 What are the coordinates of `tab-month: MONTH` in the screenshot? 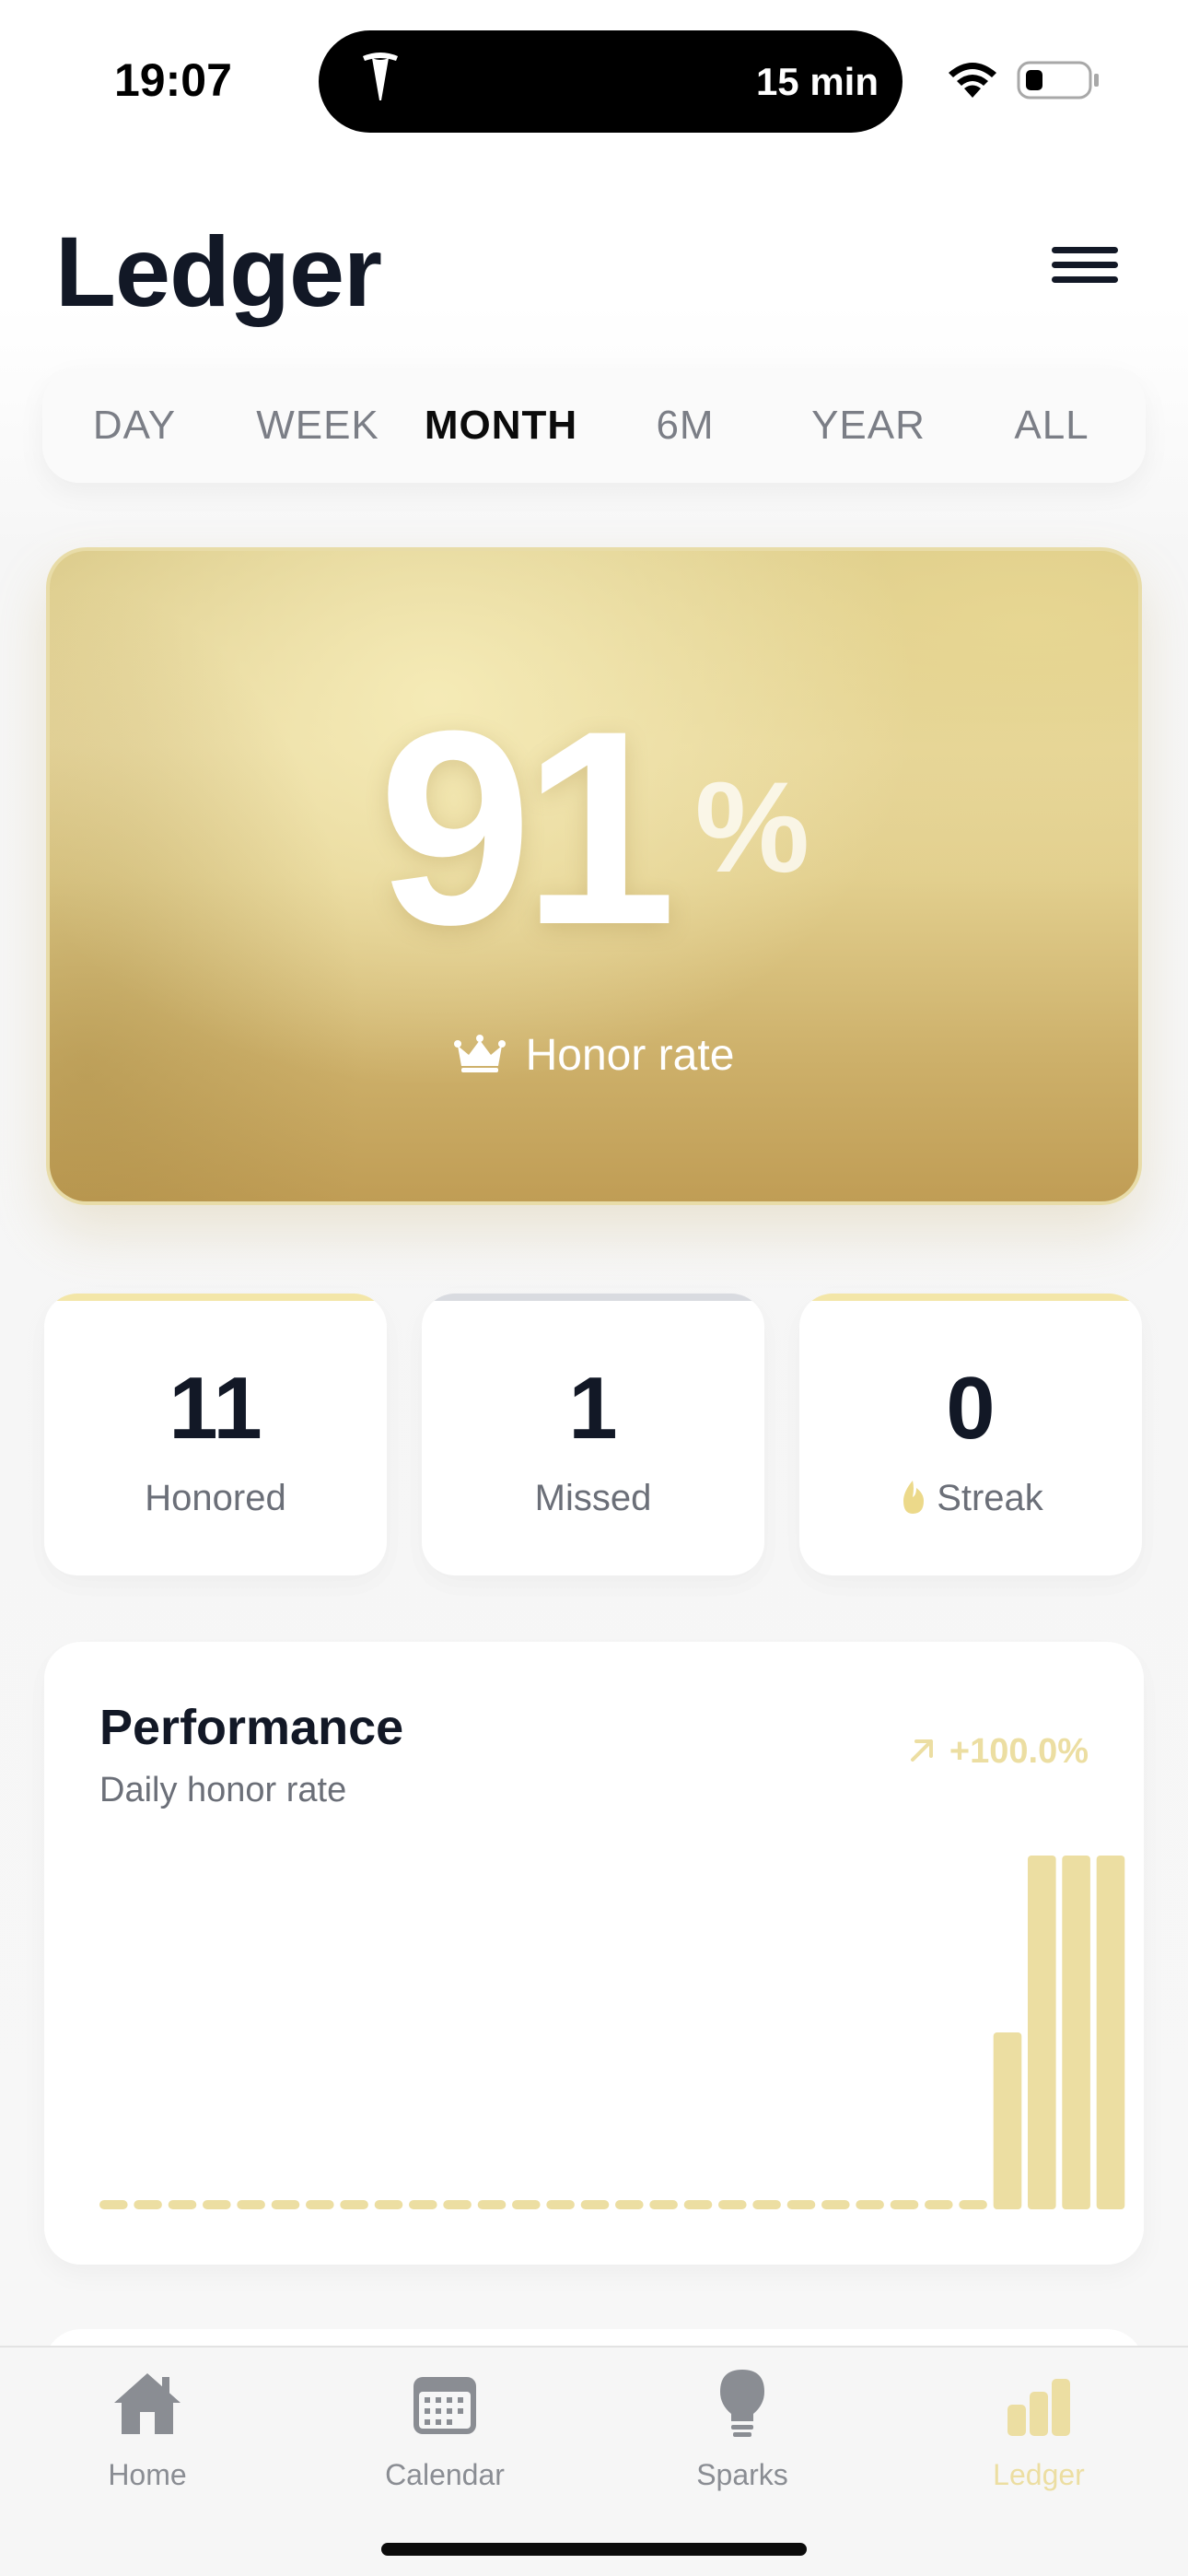 It's located at (501, 426).